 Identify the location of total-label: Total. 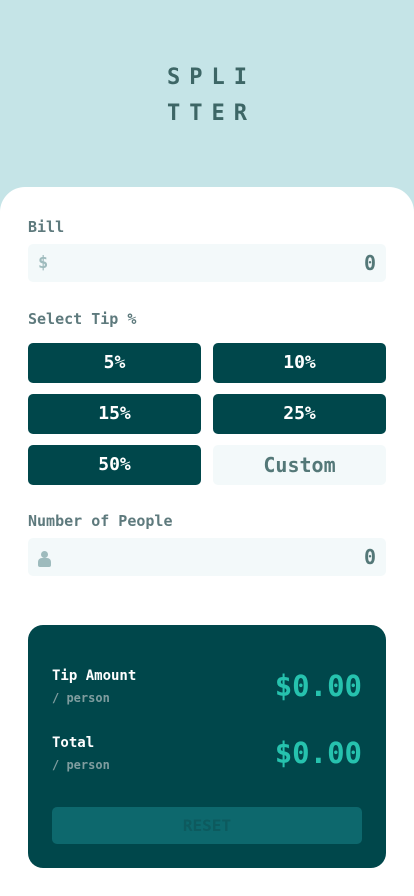
(73, 743).